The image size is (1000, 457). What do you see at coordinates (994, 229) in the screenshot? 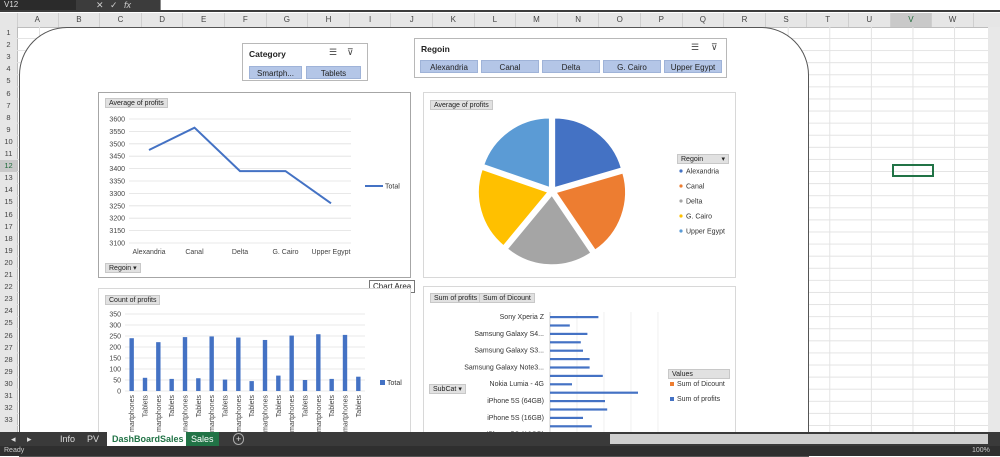
I see `vertical-scrollbar` at bounding box center [994, 229].